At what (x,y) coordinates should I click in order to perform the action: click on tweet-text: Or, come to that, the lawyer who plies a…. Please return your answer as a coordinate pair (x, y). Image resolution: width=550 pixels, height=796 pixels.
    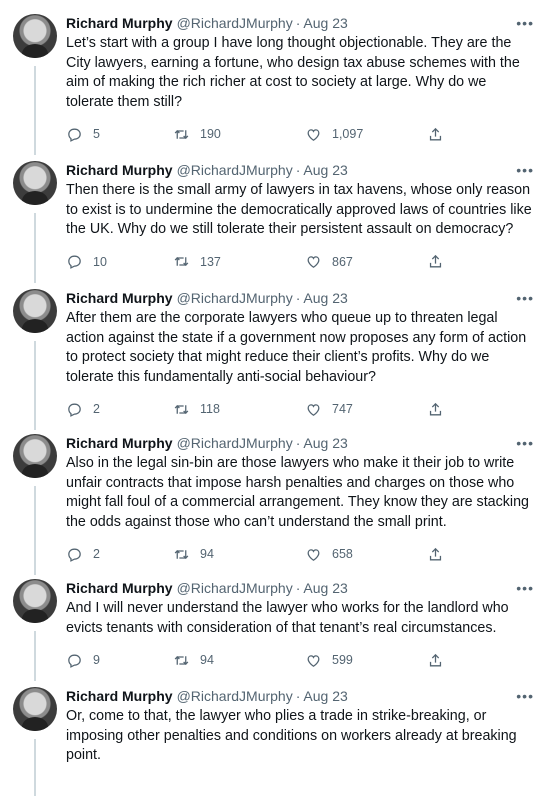
    Looking at the image, I should click on (291, 735).